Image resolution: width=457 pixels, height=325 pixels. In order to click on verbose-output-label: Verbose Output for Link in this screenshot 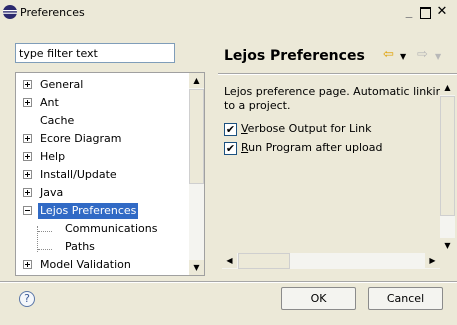, I will do `click(306, 128)`.